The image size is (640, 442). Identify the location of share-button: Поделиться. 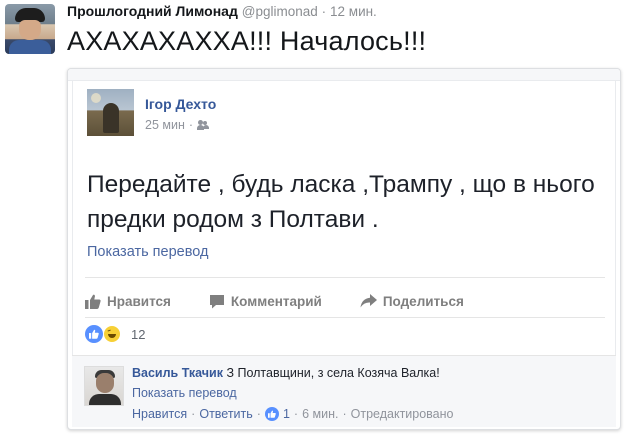
(412, 301).